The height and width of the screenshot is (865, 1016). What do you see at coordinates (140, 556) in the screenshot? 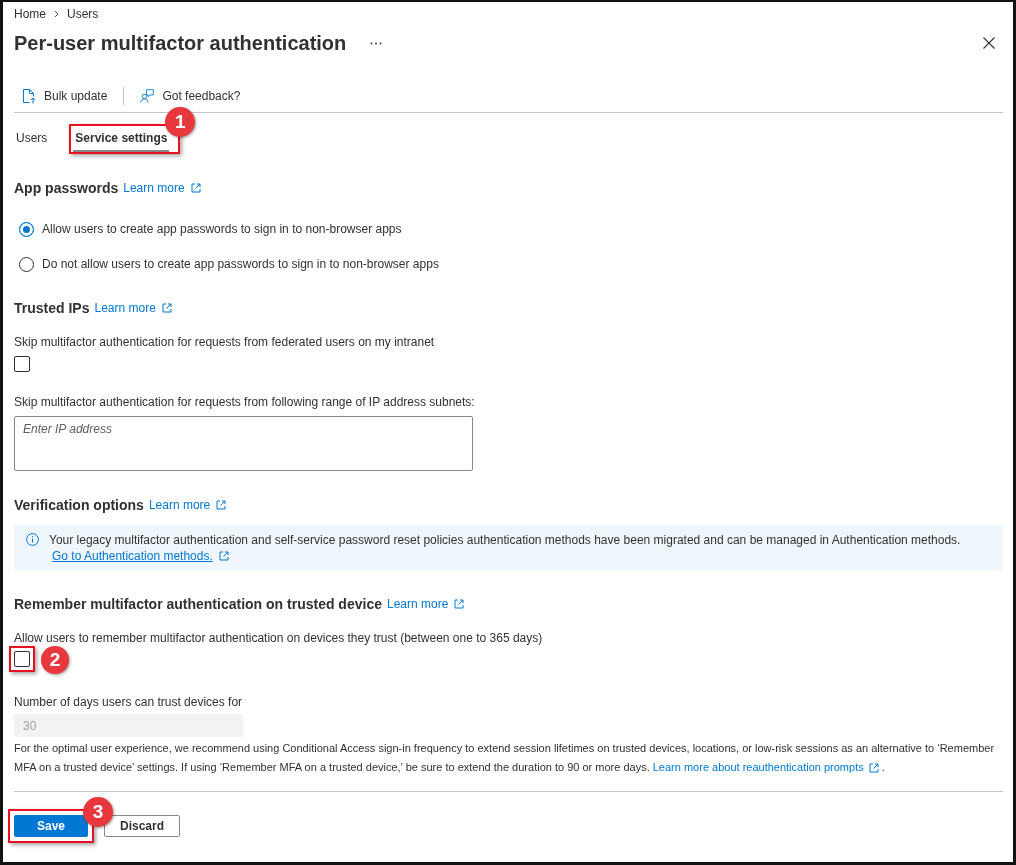
I see `auth-methods-link: Go to Authentication methods.` at bounding box center [140, 556].